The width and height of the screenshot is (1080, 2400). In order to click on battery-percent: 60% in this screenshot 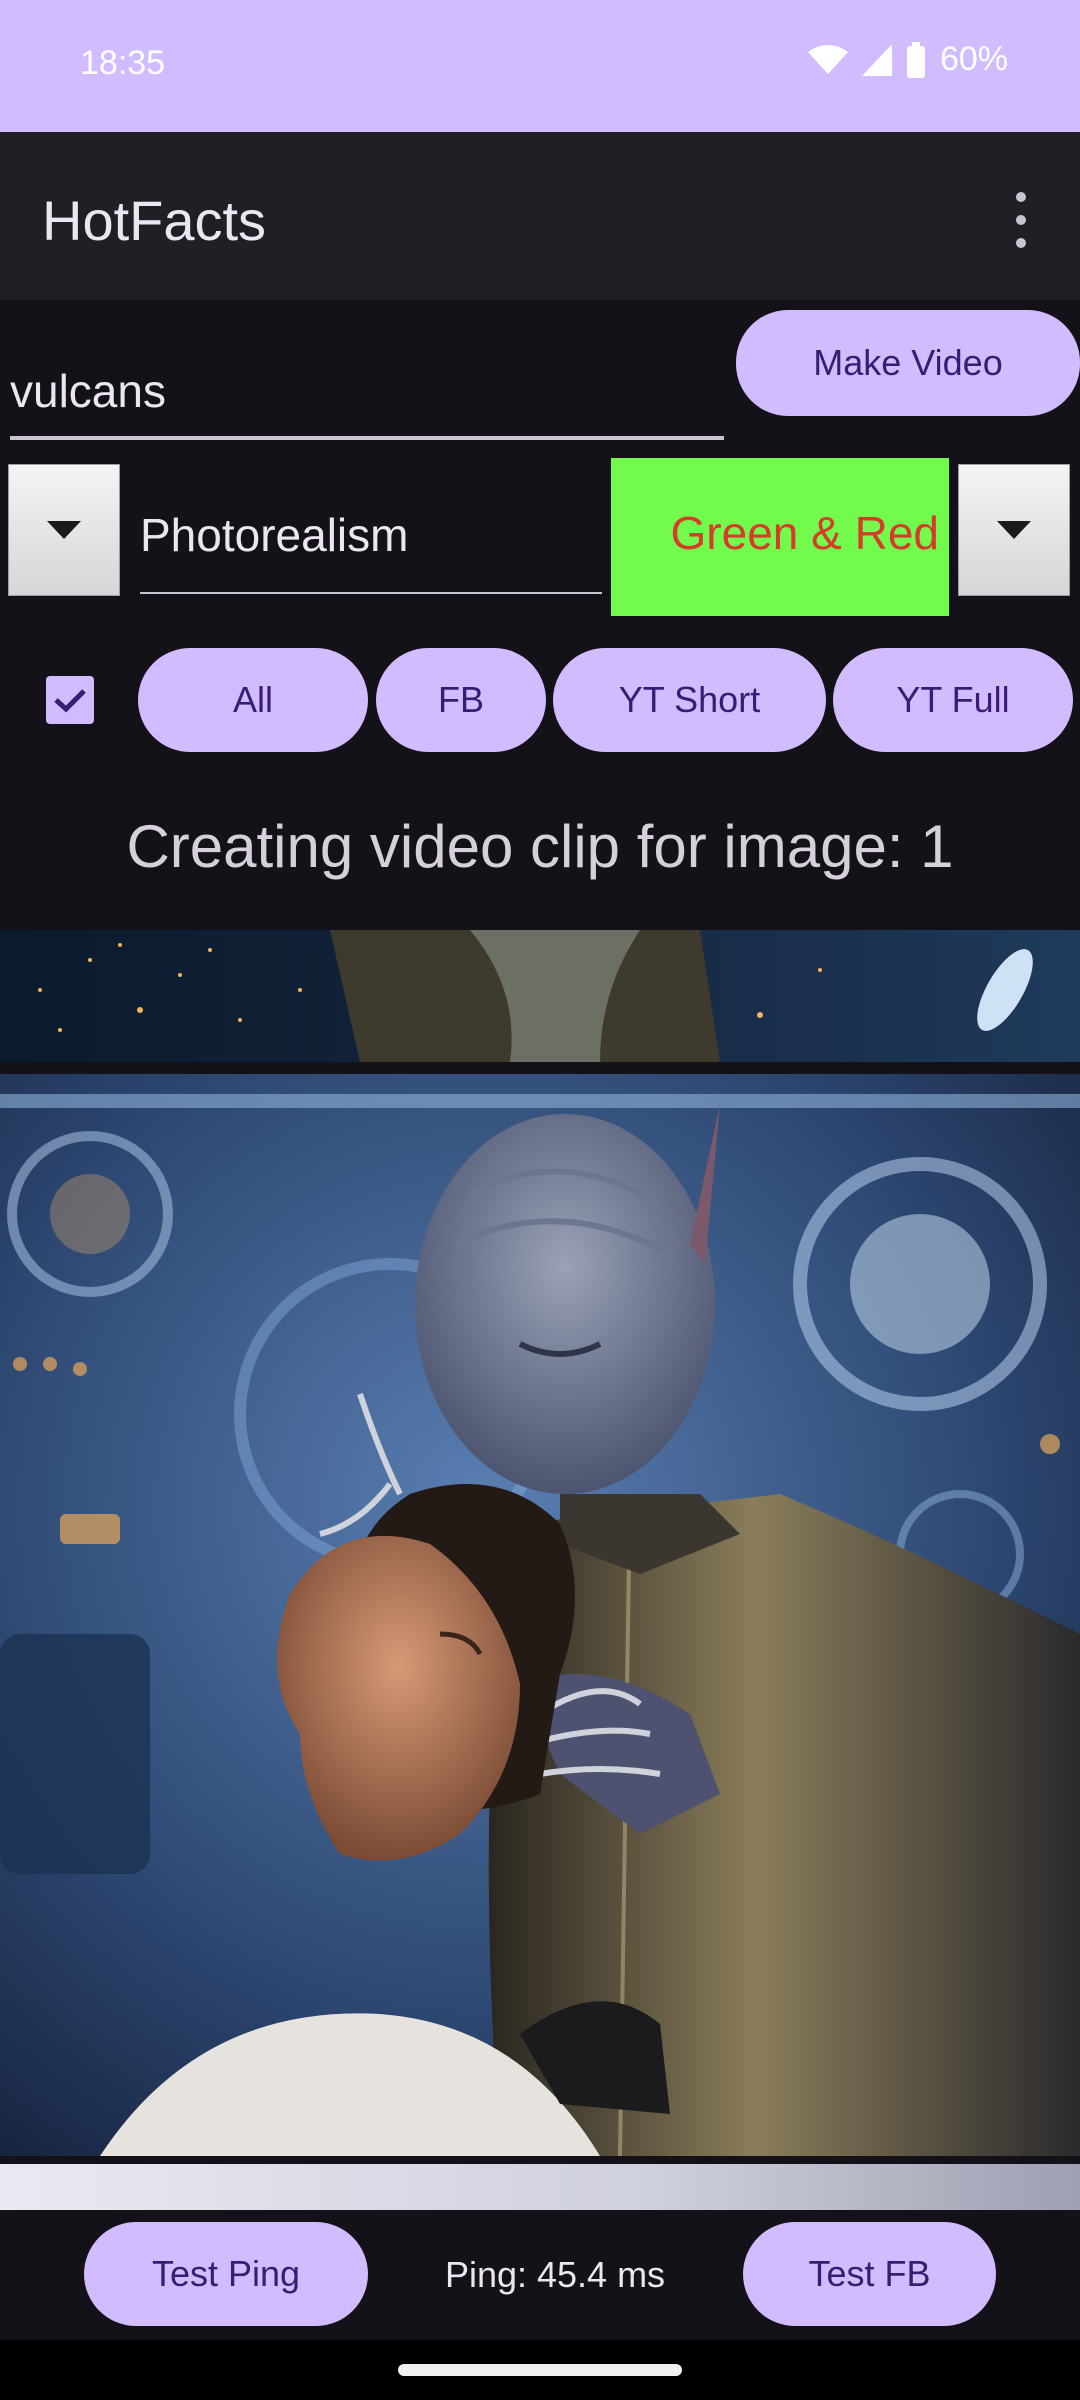, I will do `click(973, 59)`.